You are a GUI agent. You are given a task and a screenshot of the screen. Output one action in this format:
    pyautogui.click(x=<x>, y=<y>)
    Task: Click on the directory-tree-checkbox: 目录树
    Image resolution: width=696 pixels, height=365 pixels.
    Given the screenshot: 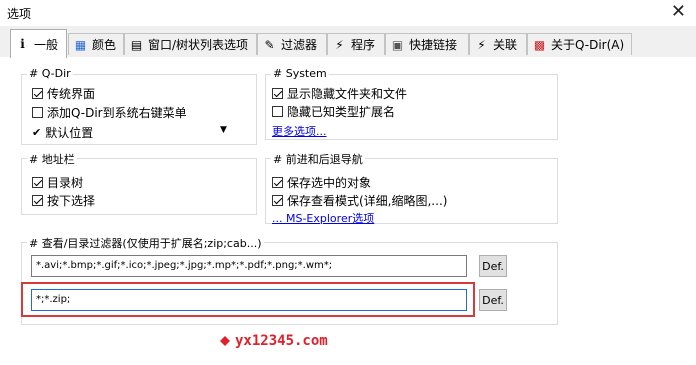 What is the action you would take?
    pyautogui.click(x=57, y=182)
    